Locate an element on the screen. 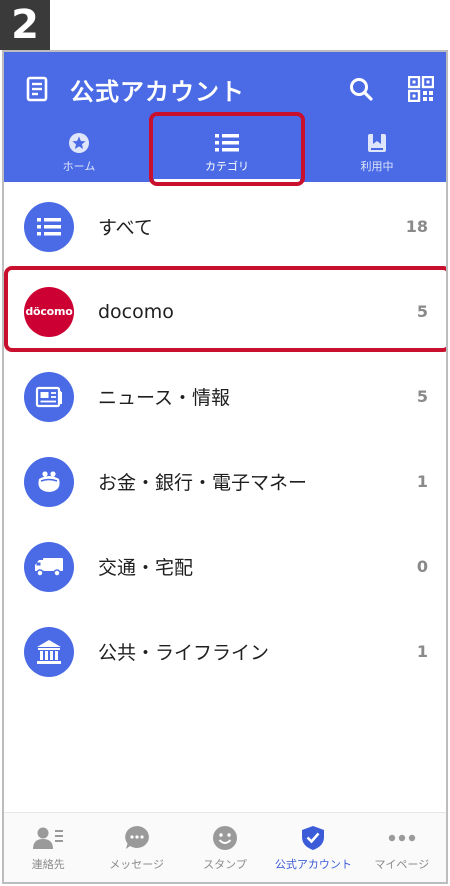  category-name: すべて is located at coordinates (125, 228).